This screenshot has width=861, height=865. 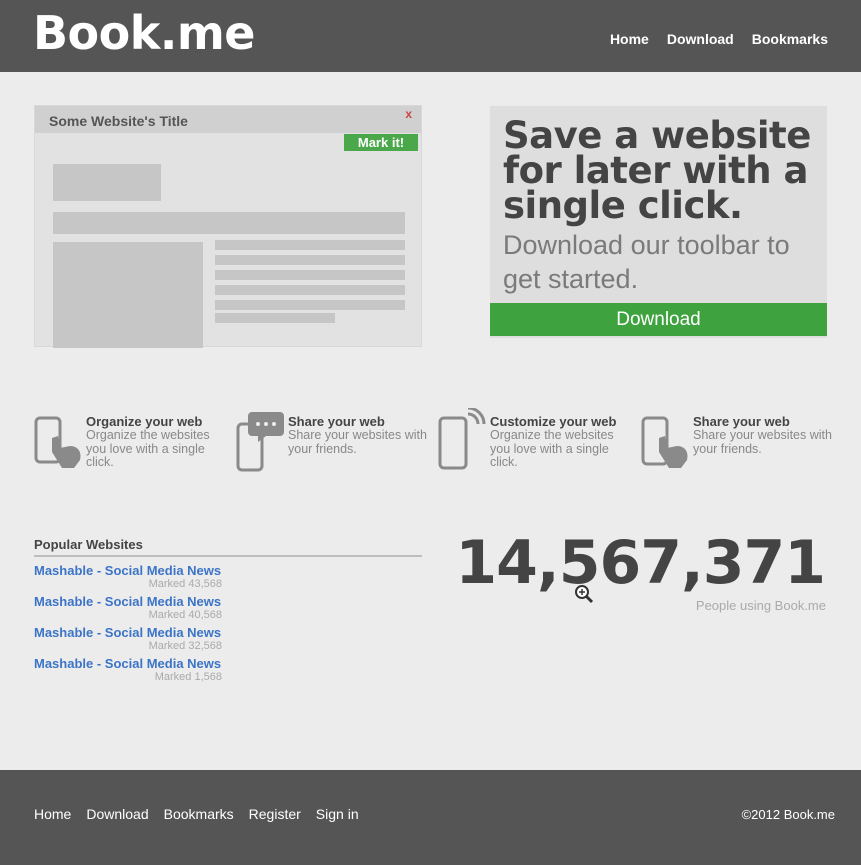 What do you see at coordinates (144, 421) in the screenshot?
I see `feature-title: Organize your web` at bounding box center [144, 421].